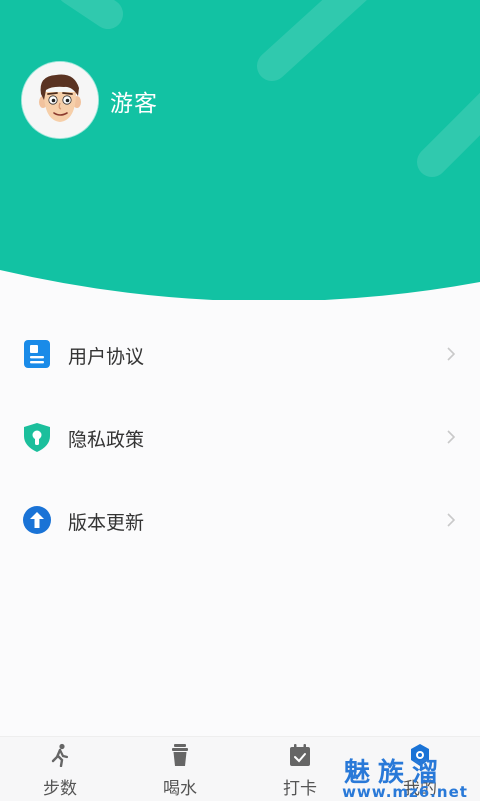 Image resolution: width=480 pixels, height=801 pixels. Describe the element at coordinates (60, 789) in the screenshot. I see `tab-label: 步数` at that location.